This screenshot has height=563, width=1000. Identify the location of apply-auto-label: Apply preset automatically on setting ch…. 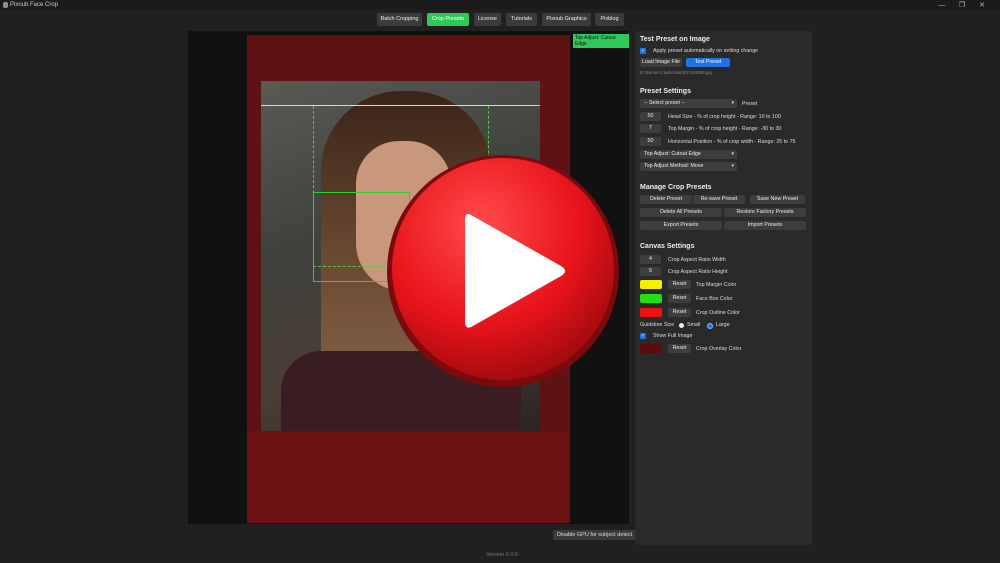
(706, 51).